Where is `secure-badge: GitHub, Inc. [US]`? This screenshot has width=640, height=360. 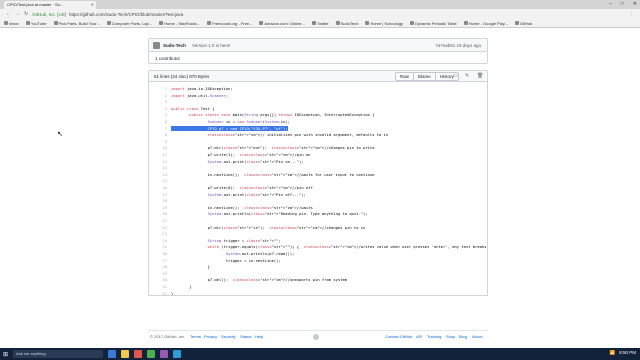
secure-badge: GitHub, Inc. [US] is located at coordinates (49, 14).